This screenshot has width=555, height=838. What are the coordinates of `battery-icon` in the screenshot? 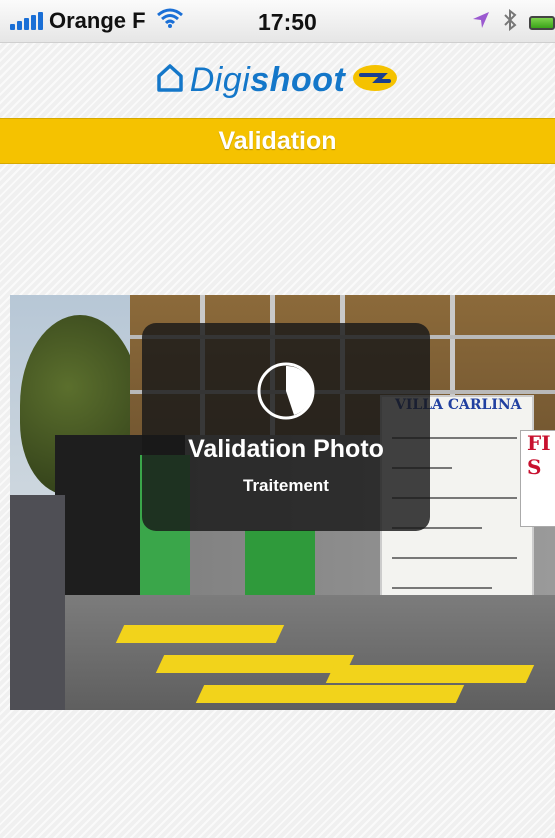 It's located at (542, 23).